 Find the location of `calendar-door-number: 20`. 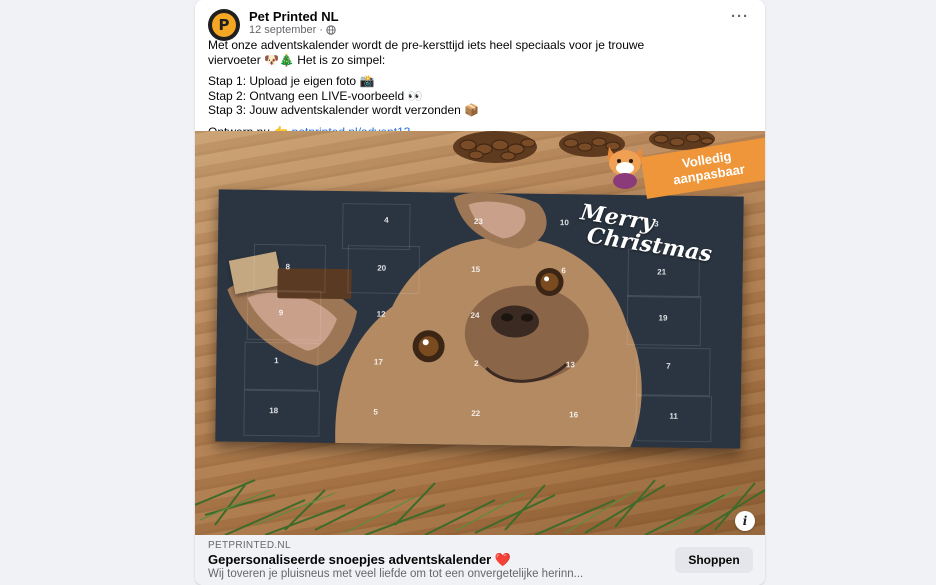

calendar-door-number: 20 is located at coordinates (382, 268).